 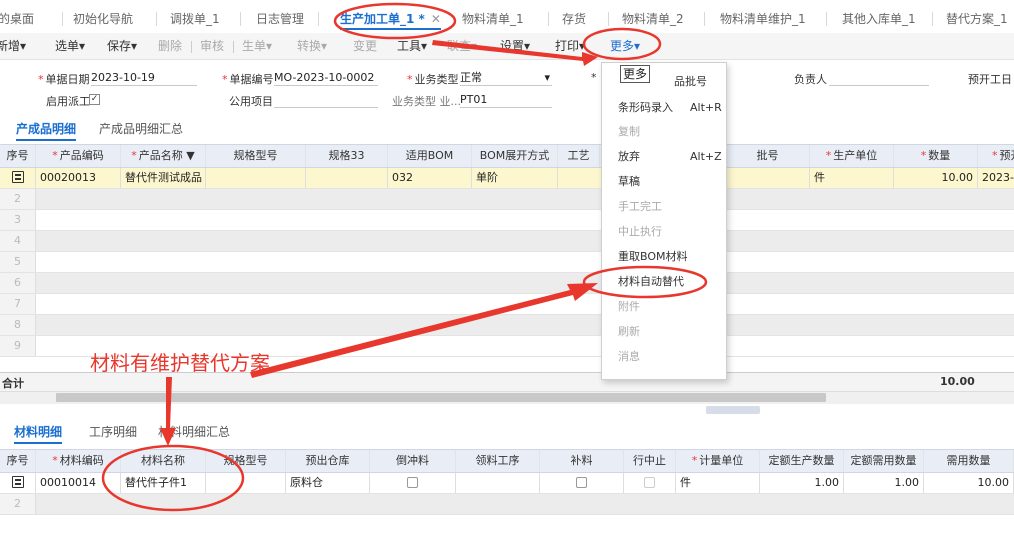 What do you see at coordinates (582, 461) in the screenshot?
I see `col-supplement: 补料` at bounding box center [582, 461].